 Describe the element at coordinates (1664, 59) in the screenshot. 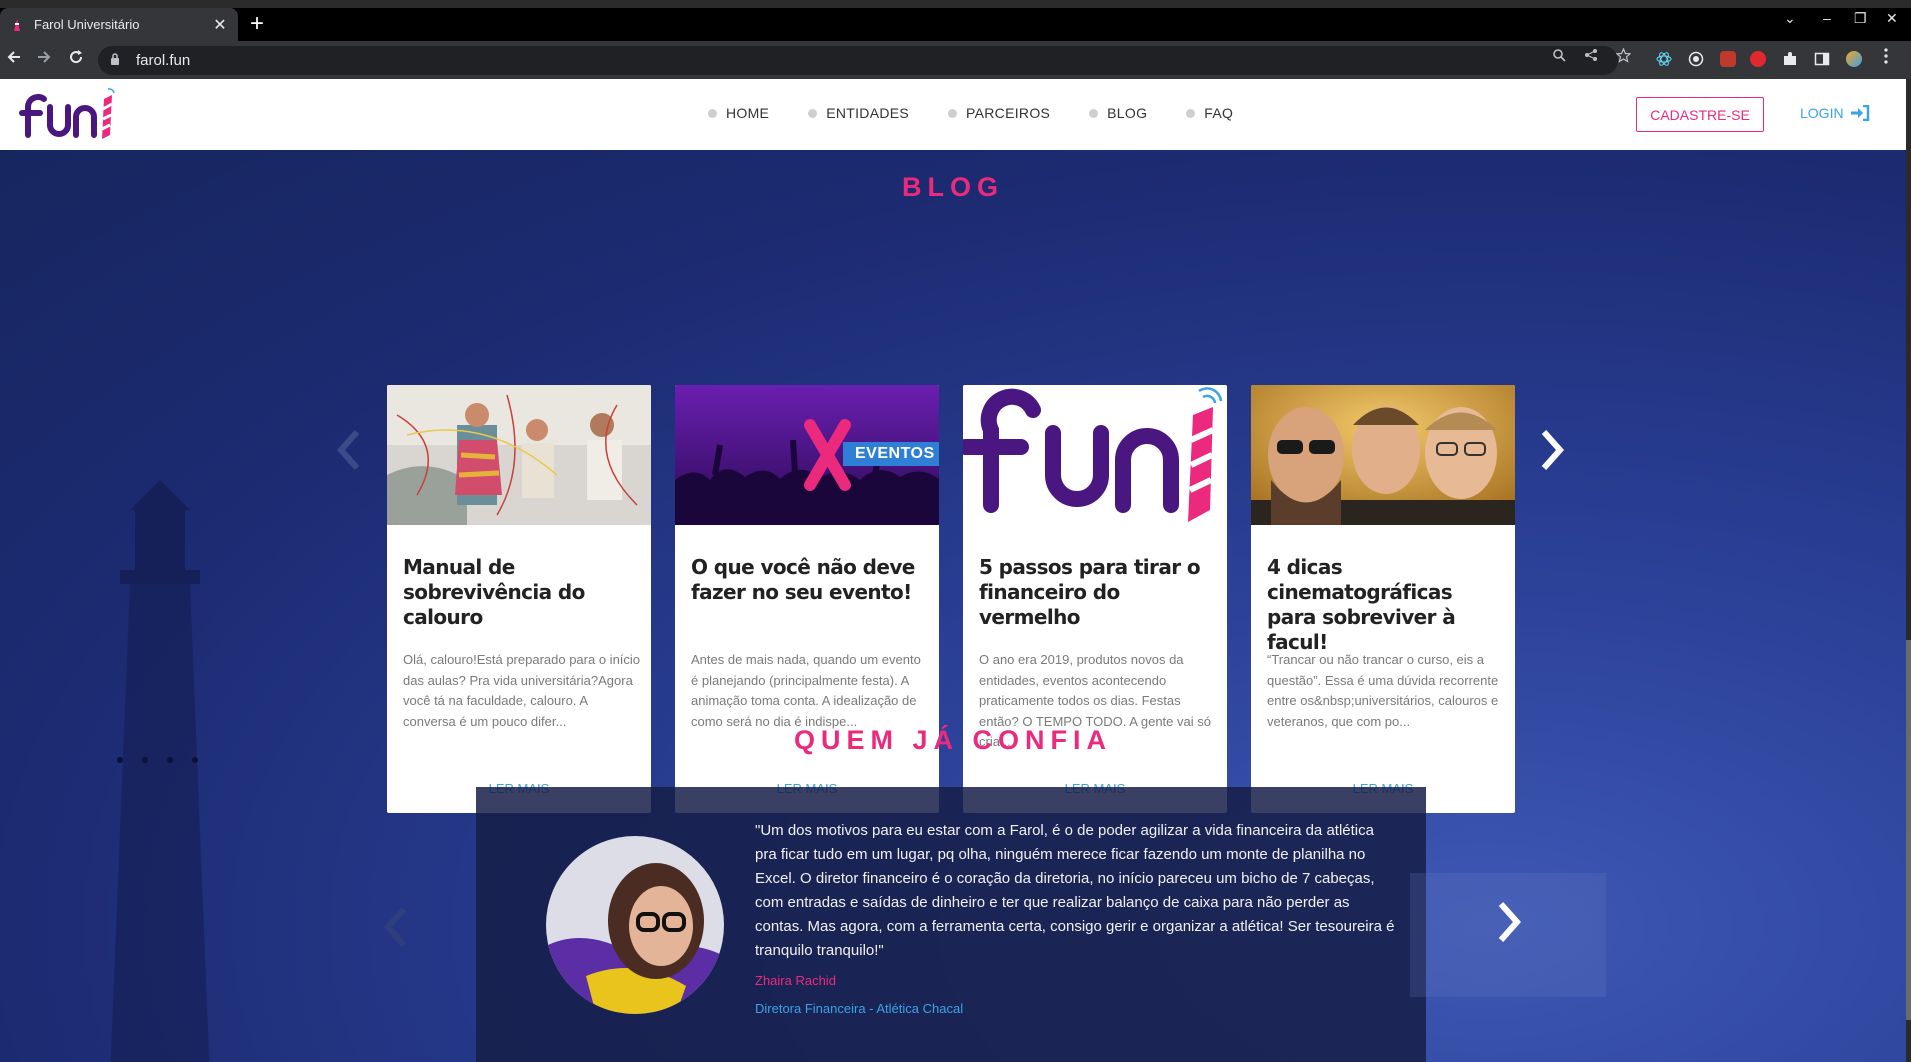

I see `react-devtools-icon` at that location.